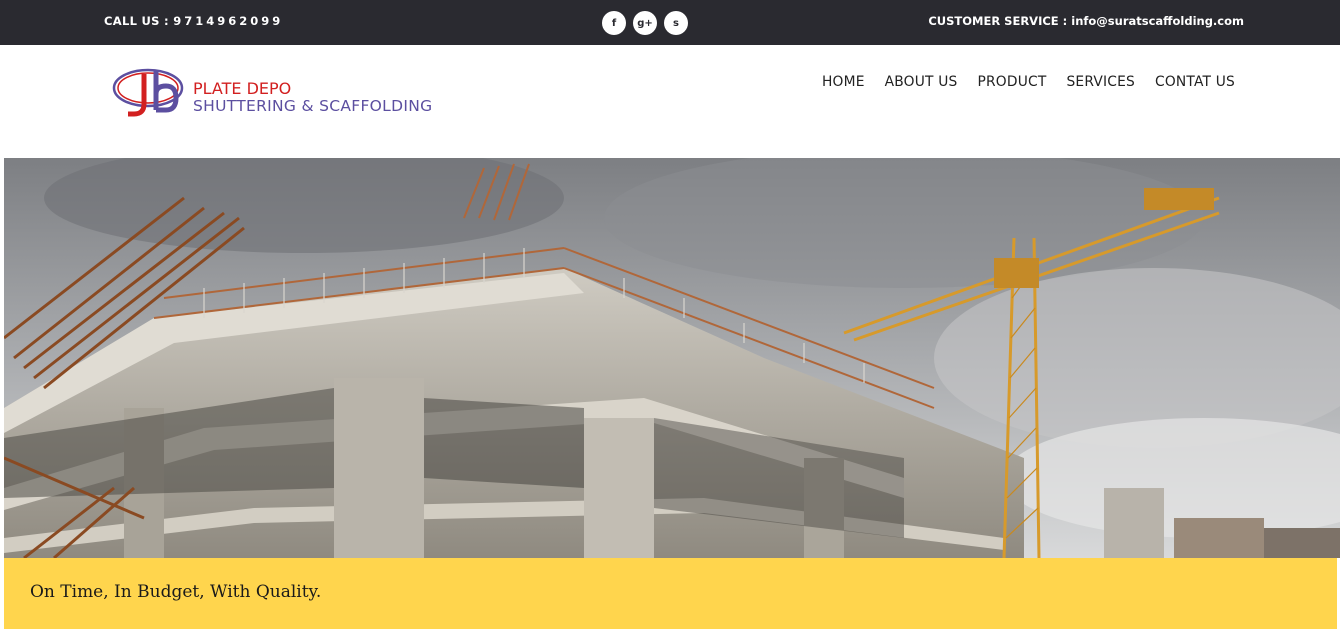  I want to click on tagline-text: On Time, In Budget, With Quality., so click(176, 592).